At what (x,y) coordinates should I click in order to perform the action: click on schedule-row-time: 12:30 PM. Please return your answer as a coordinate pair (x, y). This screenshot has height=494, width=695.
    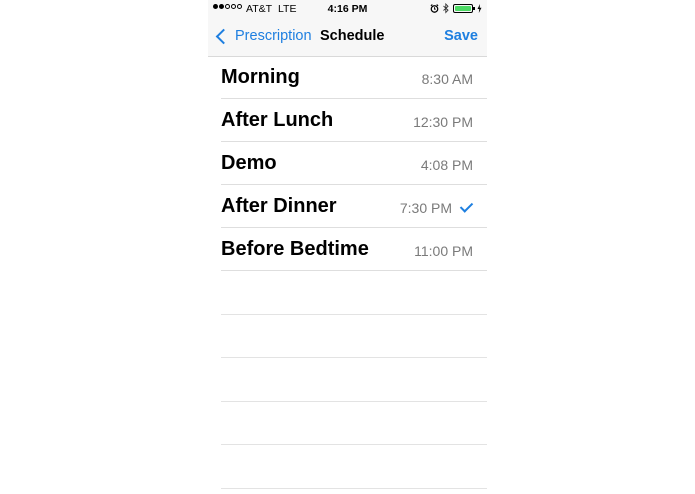
    Looking at the image, I should click on (443, 122).